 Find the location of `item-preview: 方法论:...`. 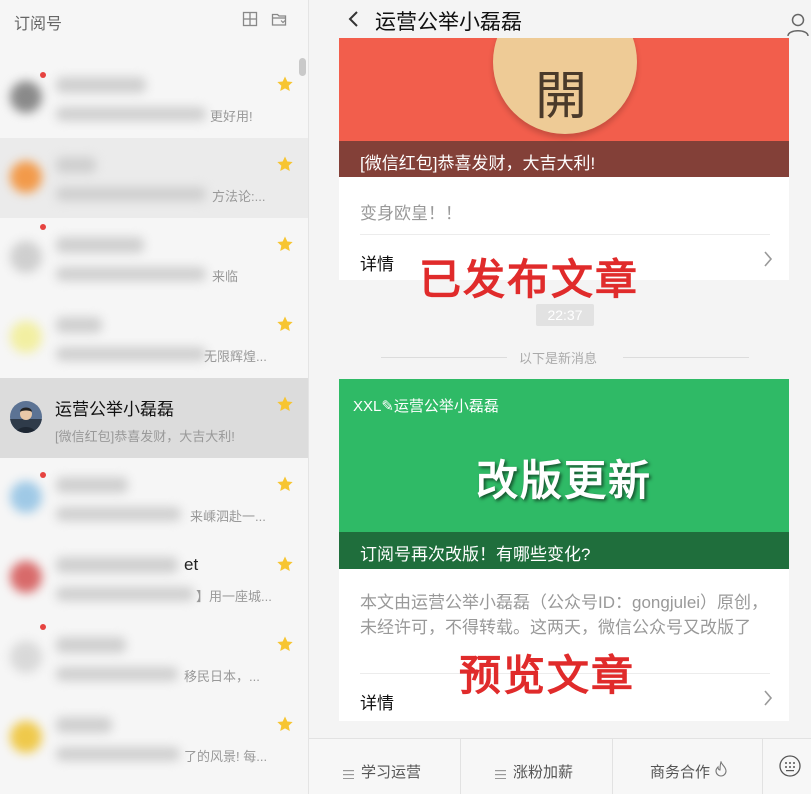

item-preview: 方法论:... is located at coordinates (239, 196).